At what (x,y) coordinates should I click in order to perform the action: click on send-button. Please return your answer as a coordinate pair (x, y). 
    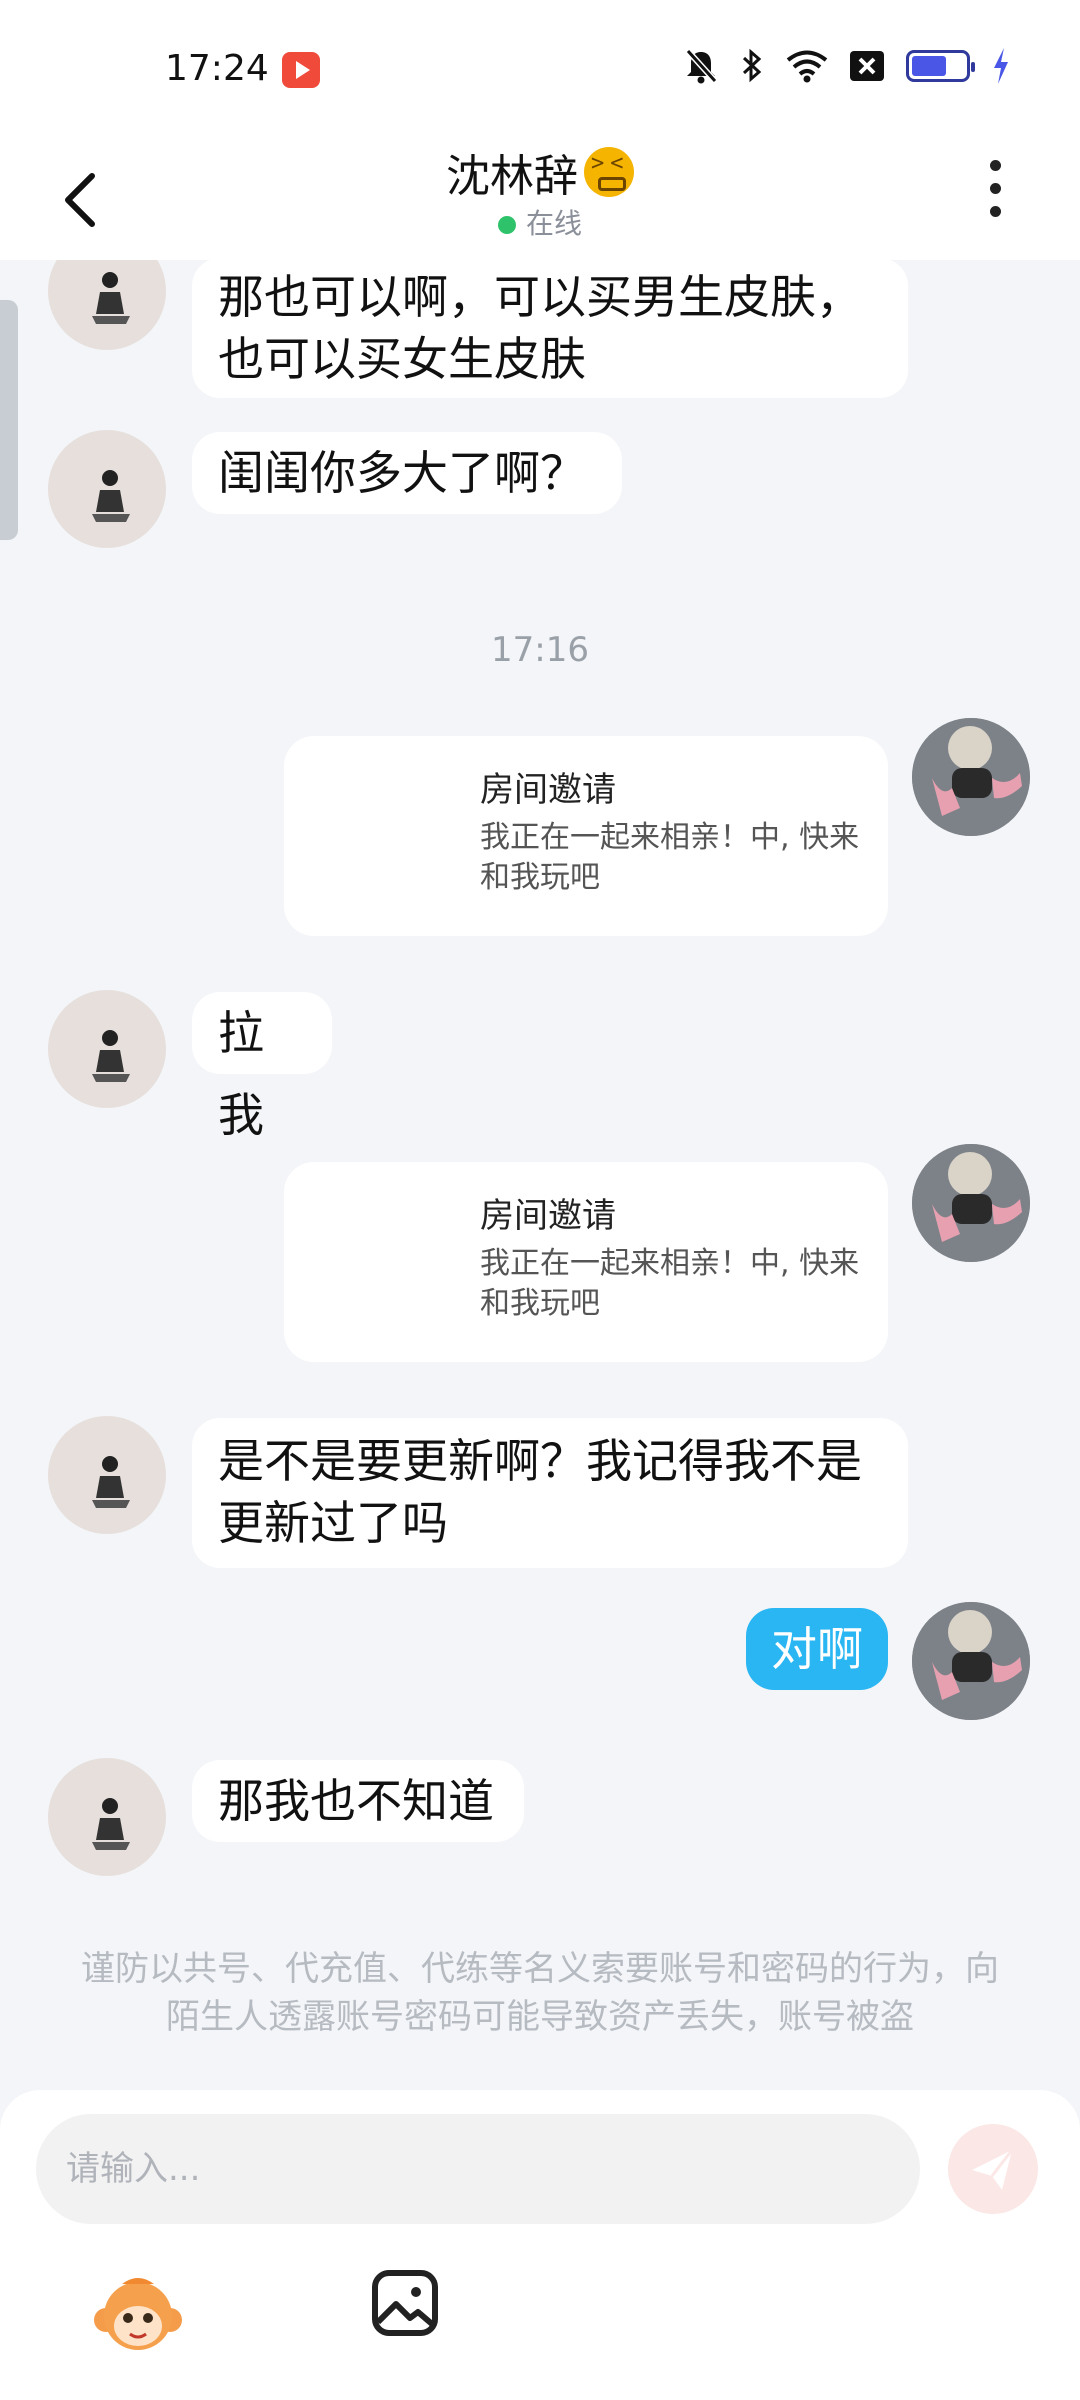
    Looking at the image, I should click on (993, 2169).